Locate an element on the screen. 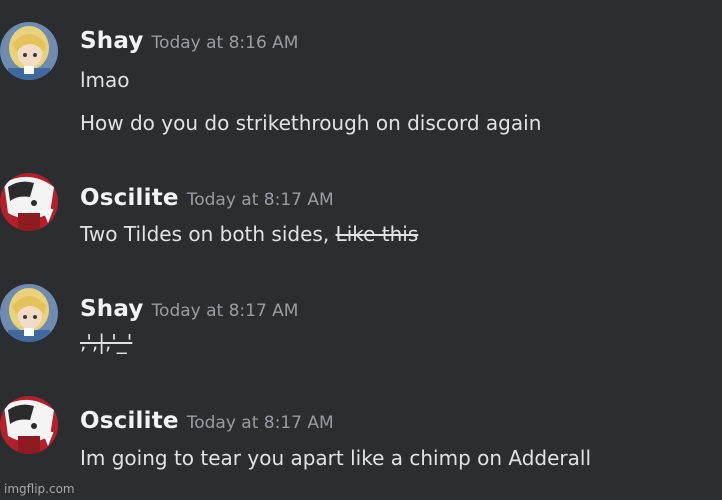 The image size is (722, 500). strikethrough-text: Like this is located at coordinates (377, 234).